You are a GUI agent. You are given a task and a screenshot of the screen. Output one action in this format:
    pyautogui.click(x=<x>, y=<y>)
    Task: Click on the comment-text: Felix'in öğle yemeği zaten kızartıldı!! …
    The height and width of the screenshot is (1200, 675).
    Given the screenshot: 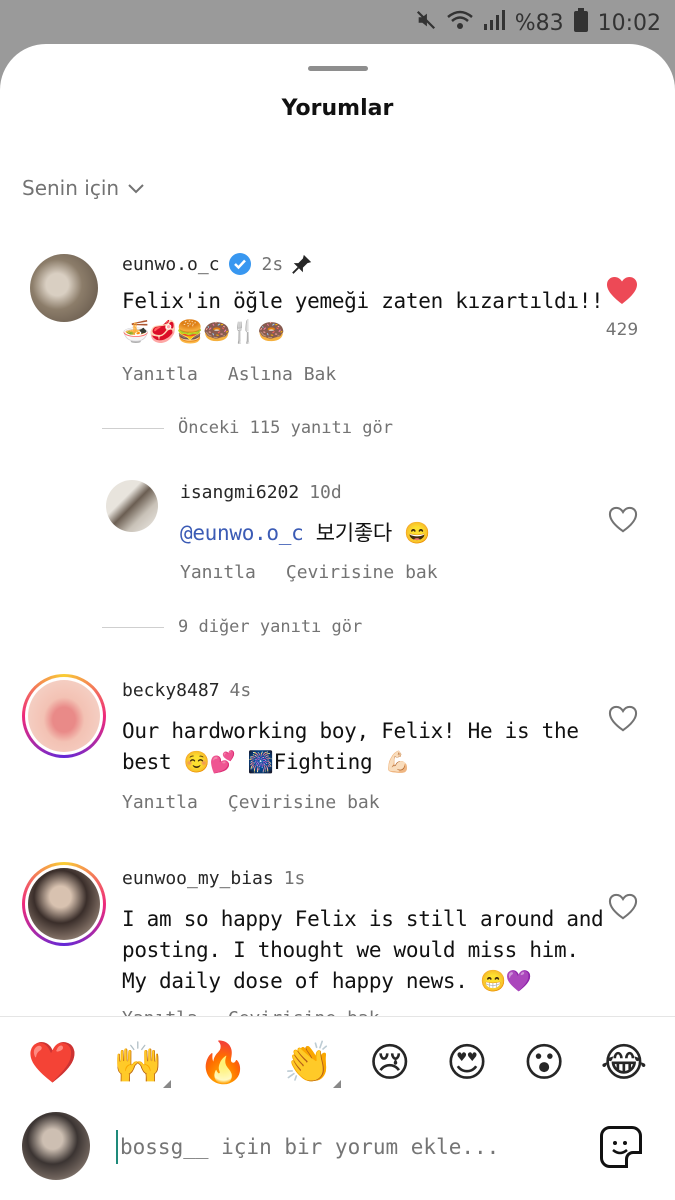 What is the action you would take?
    pyautogui.click(x=363, y=317)
    